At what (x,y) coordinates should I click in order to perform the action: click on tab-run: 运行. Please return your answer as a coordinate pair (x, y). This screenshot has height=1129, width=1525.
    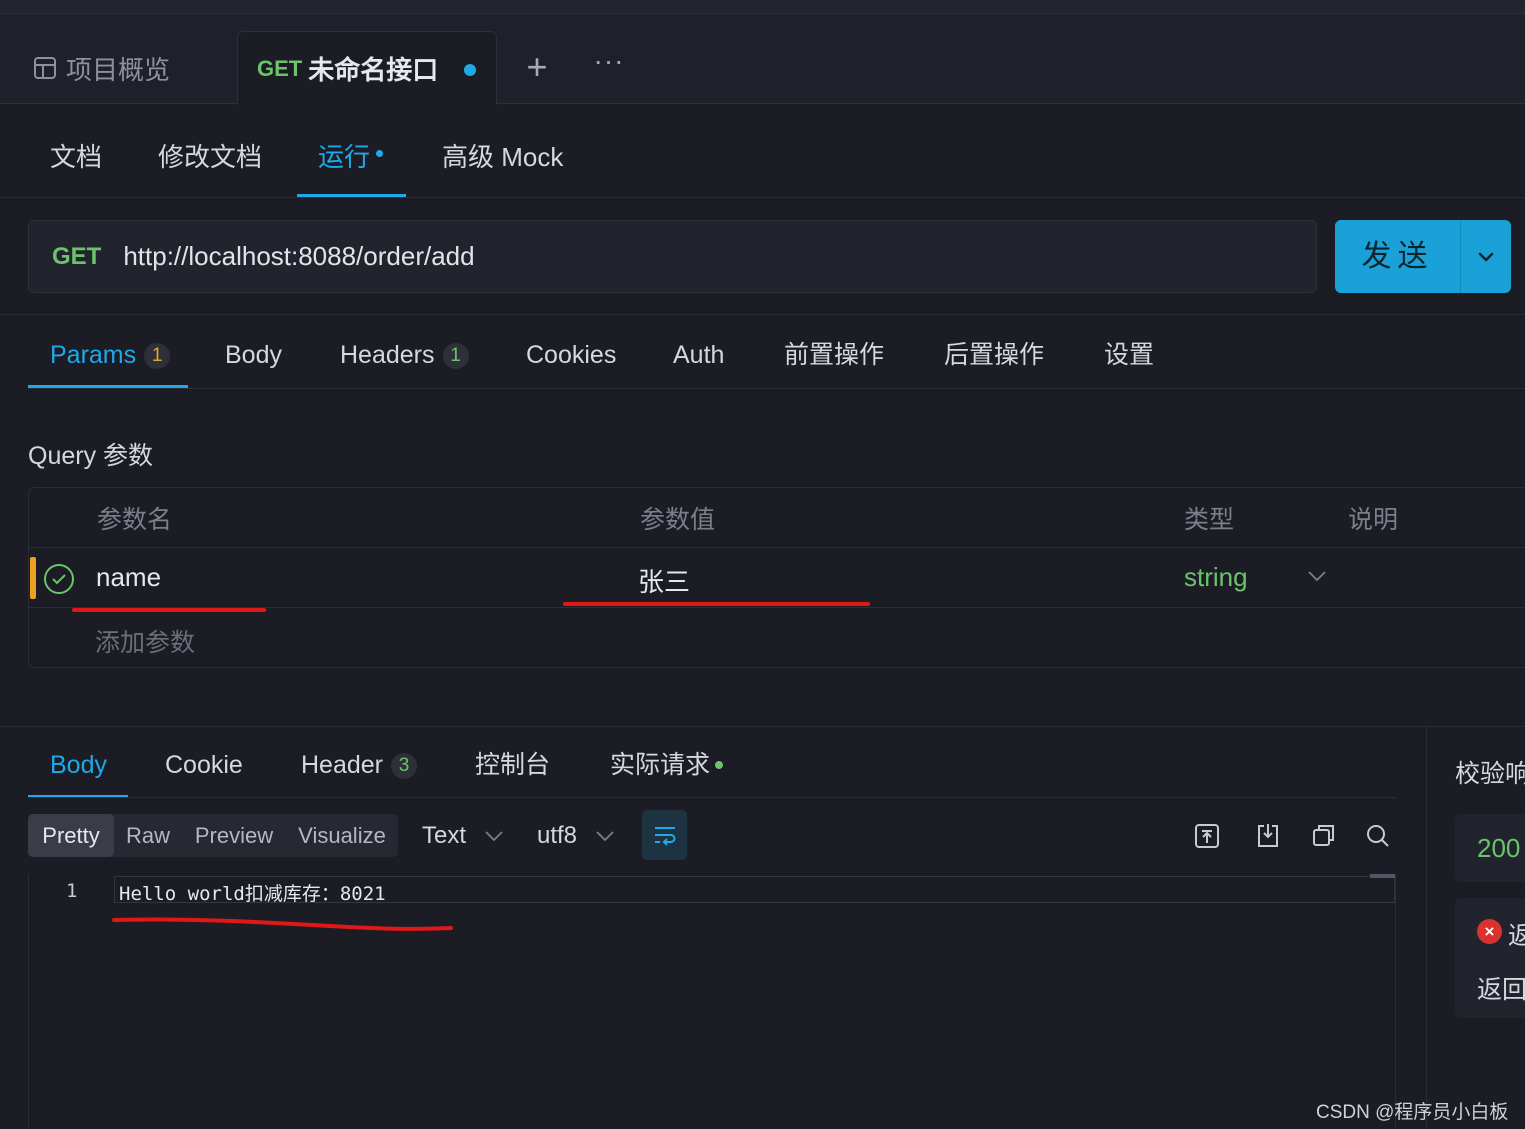
    Looking at the image, I should click on (351, 157).